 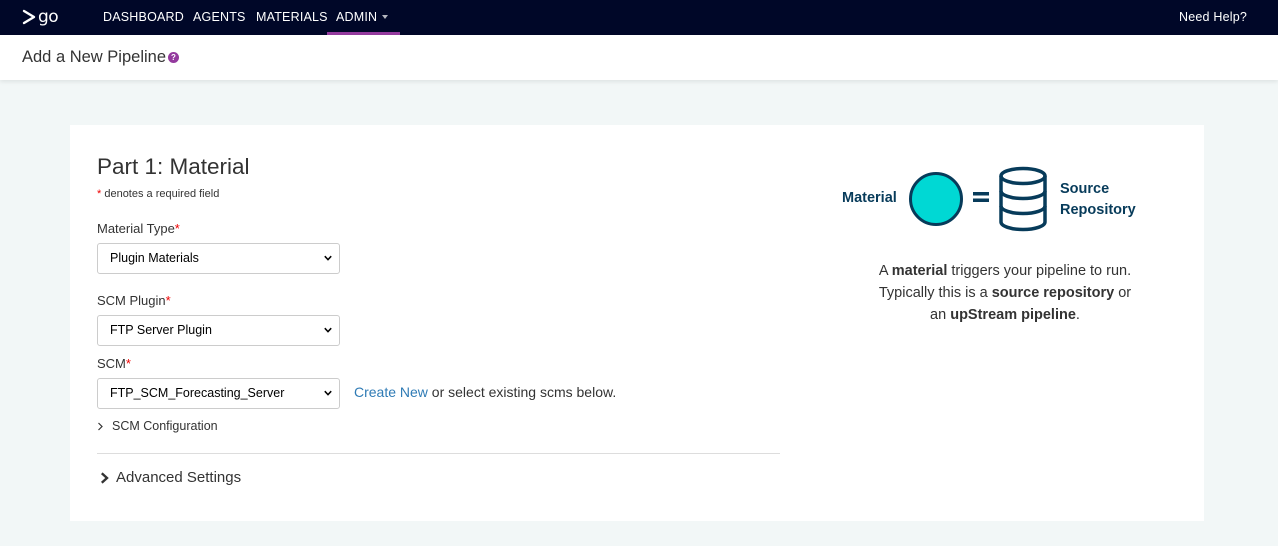 I want to click on equals-icon, so click(x=981, y=197).